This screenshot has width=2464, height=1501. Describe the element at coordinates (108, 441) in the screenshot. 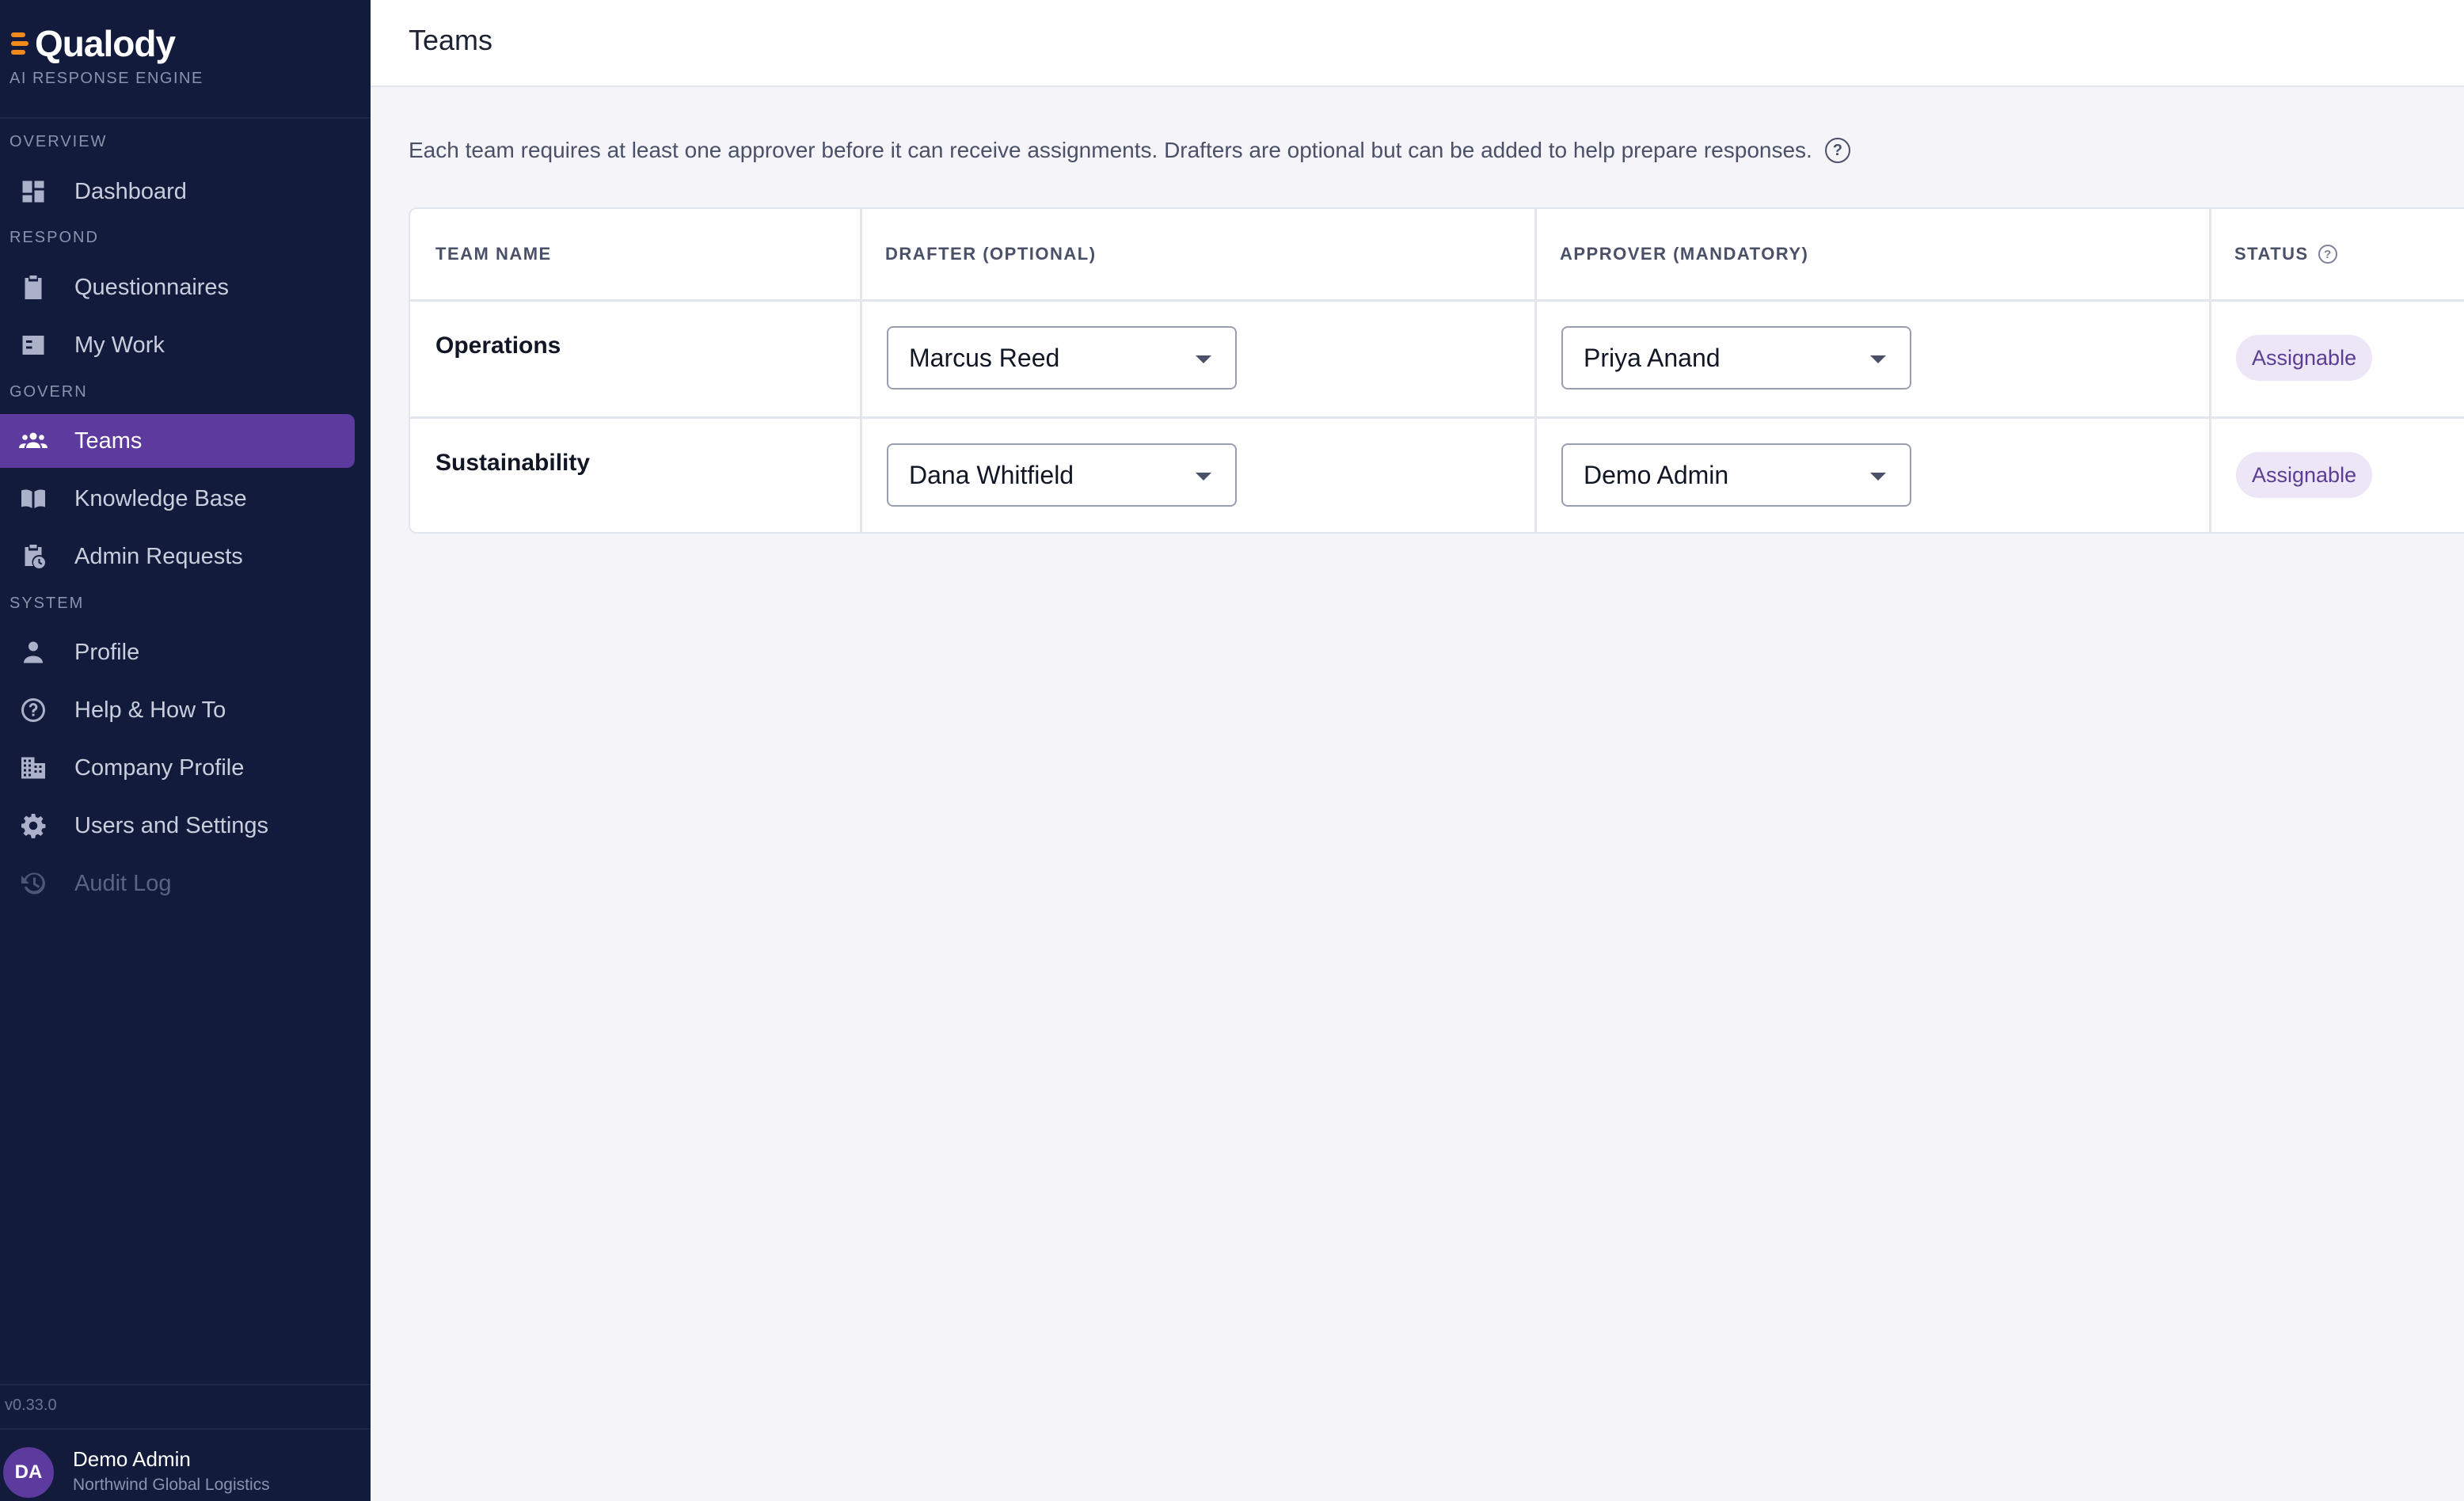

I see `sidebar-item-label: Teams` at that location.